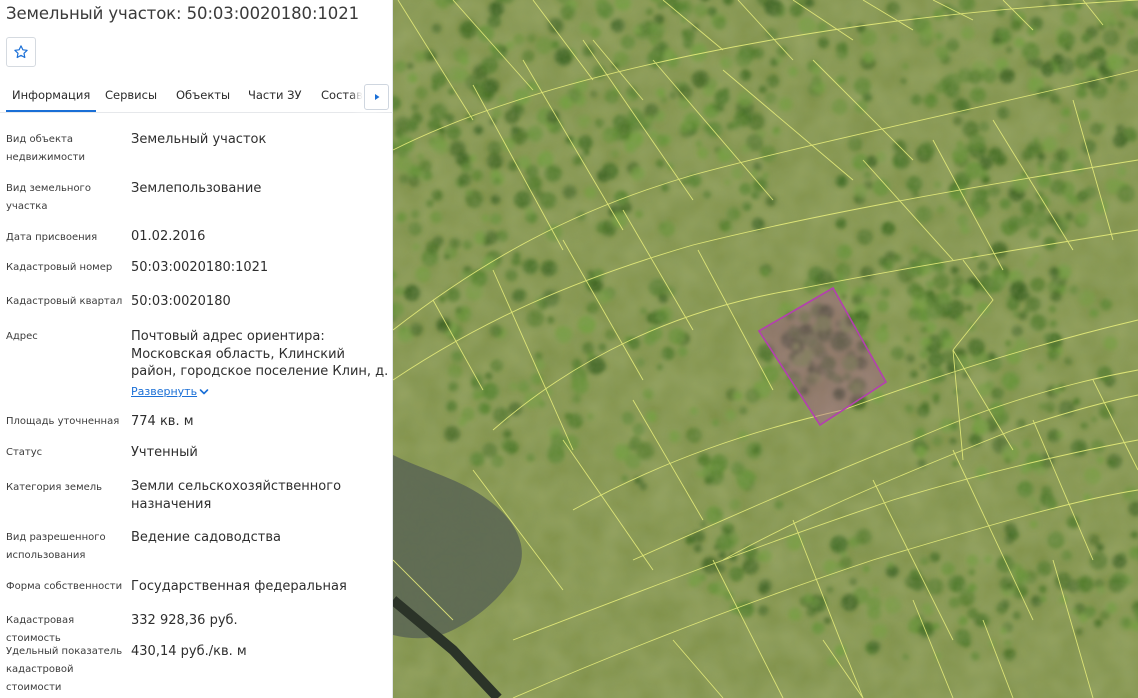 This screenshot has width=1138, height=698. I want to click on label-specific-value: Удельный показатель кадастровой стоимости, so click(64, 669).